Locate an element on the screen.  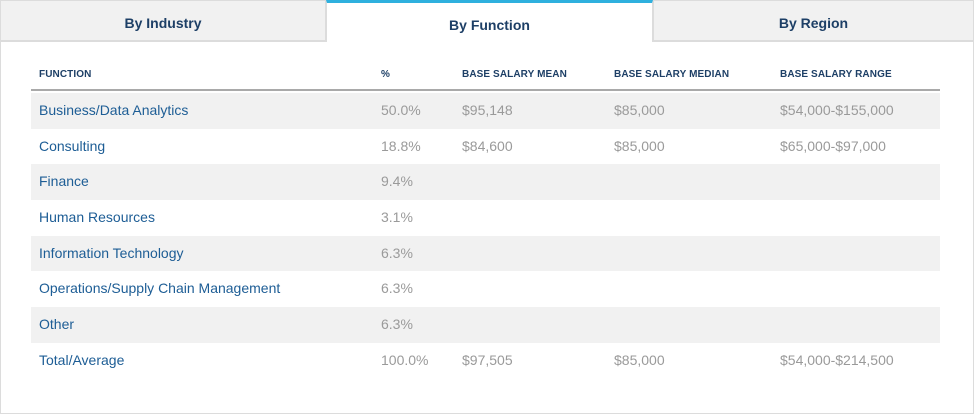
salary-range-cell: $54,000-$214,500 is located at coordinates (837, 359).